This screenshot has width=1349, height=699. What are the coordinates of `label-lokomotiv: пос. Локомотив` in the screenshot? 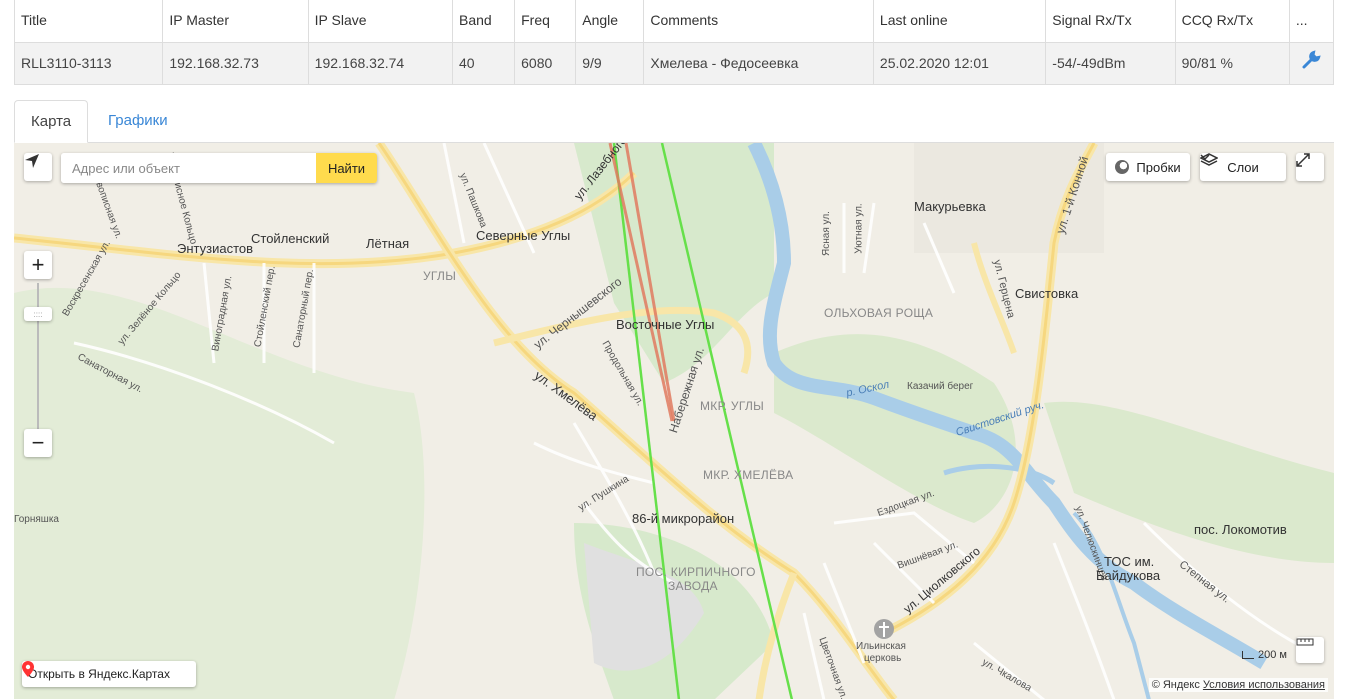 It's located at (1240, 529).